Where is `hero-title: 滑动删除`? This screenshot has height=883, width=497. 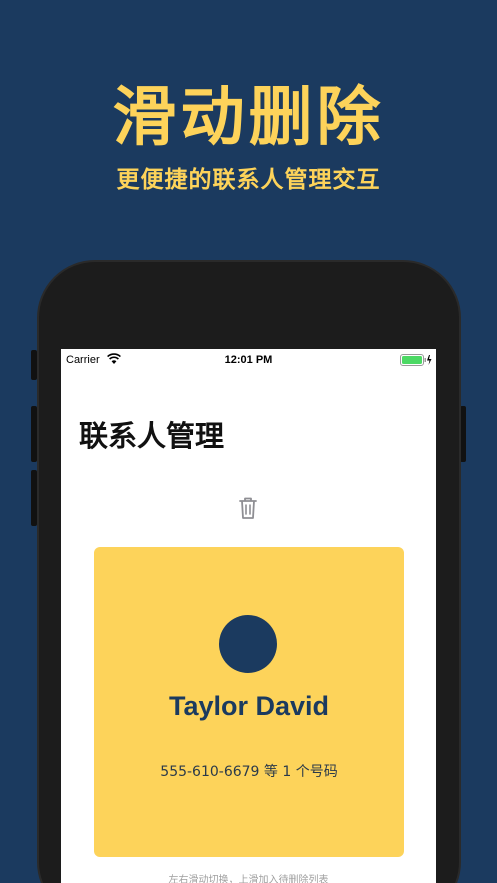
hero-title: 滑动删除 is located at coordinates (248, 118).